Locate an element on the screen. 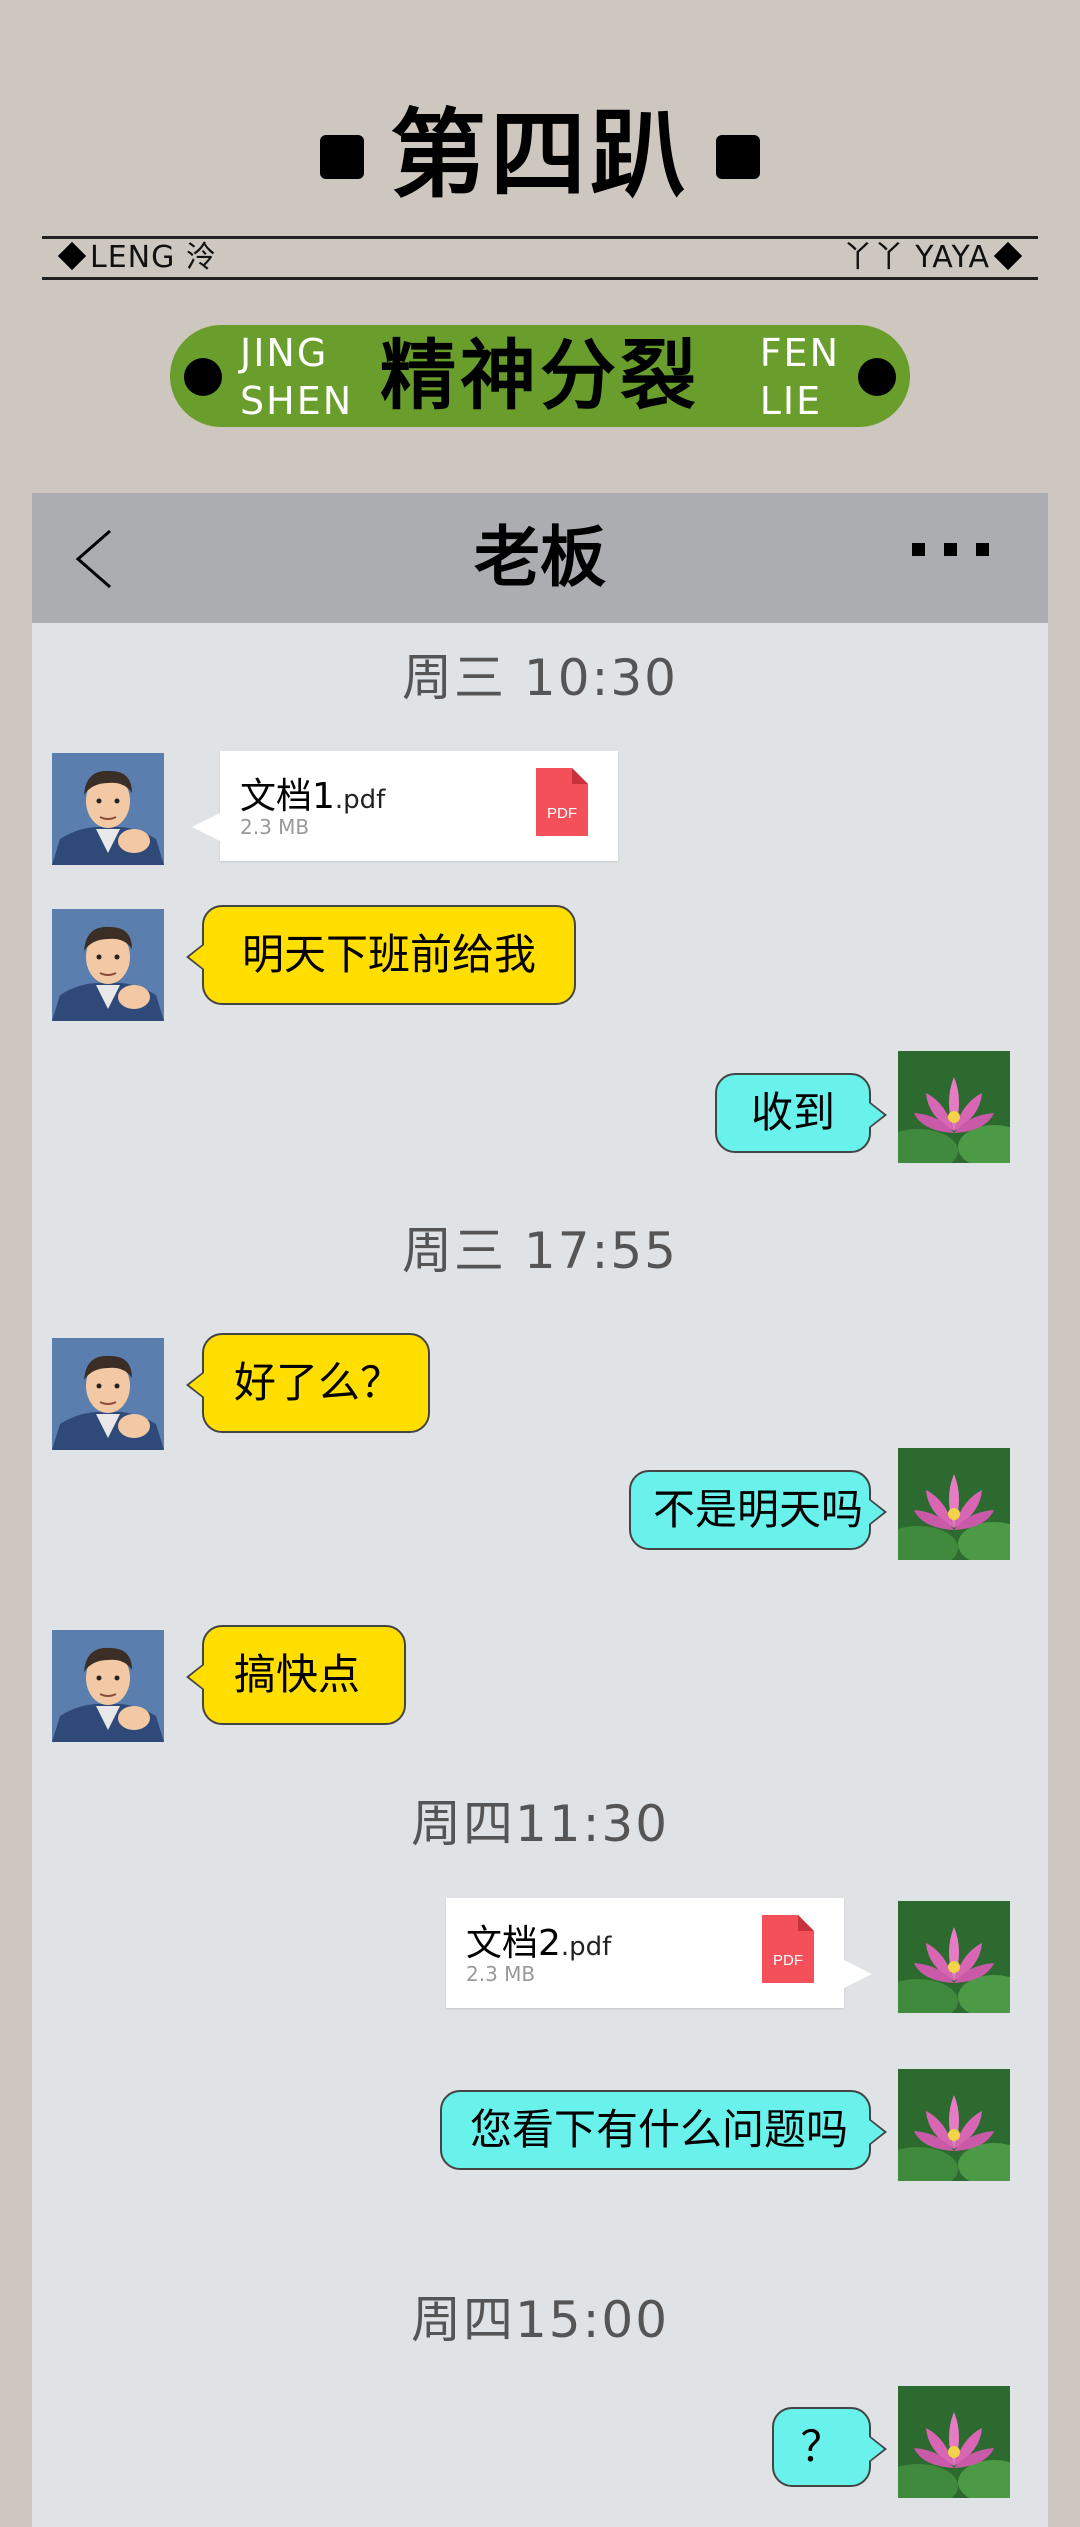  timestamp: 周三 10:30 is located at coordinates (540, 678).